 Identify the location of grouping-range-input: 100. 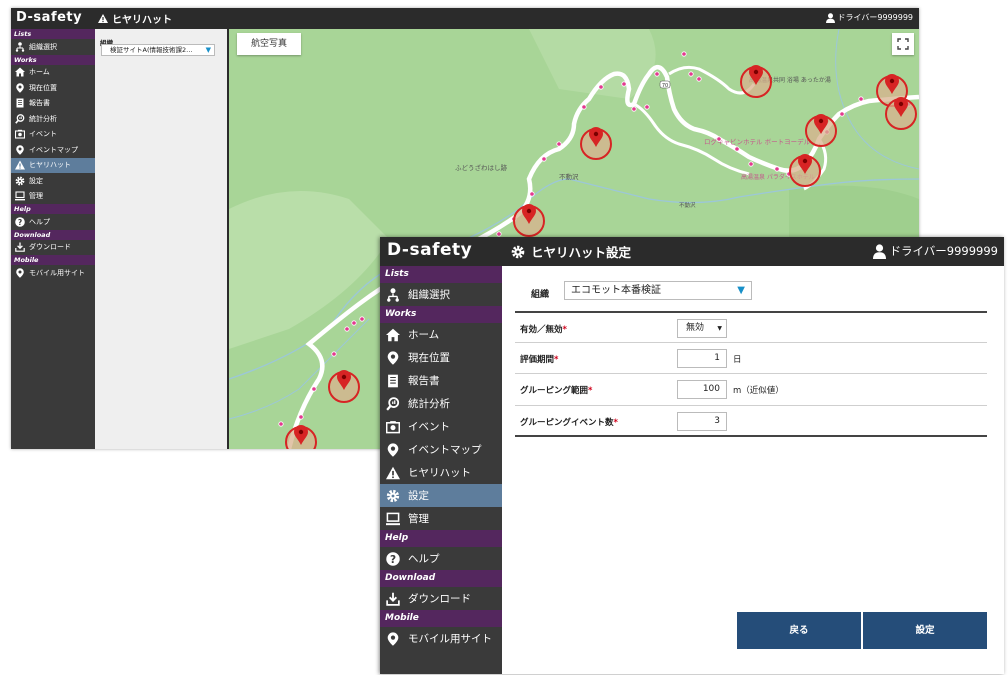
(702, 389).